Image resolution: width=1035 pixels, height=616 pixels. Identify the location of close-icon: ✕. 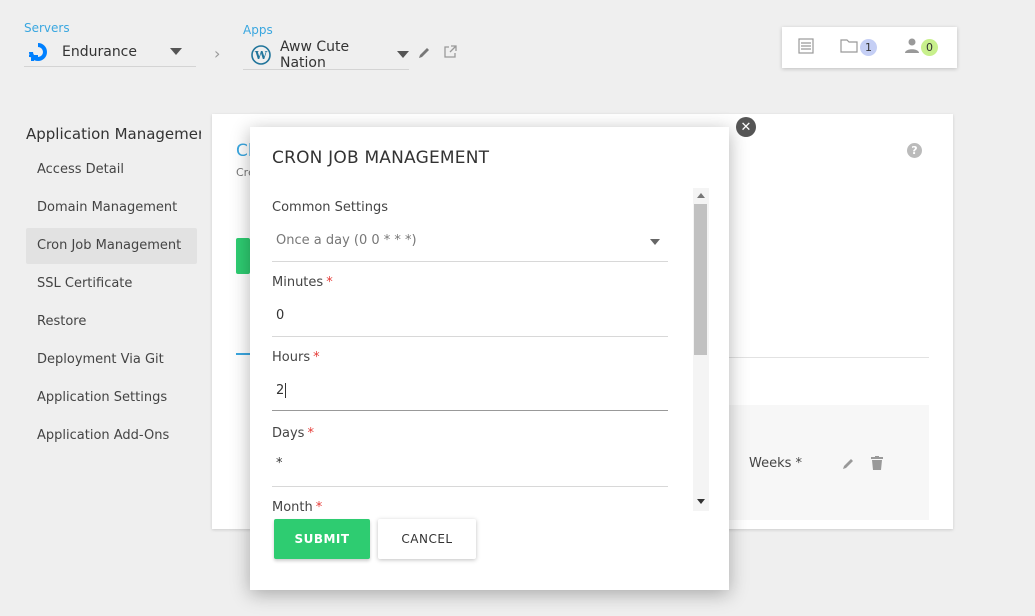
(746, 127).